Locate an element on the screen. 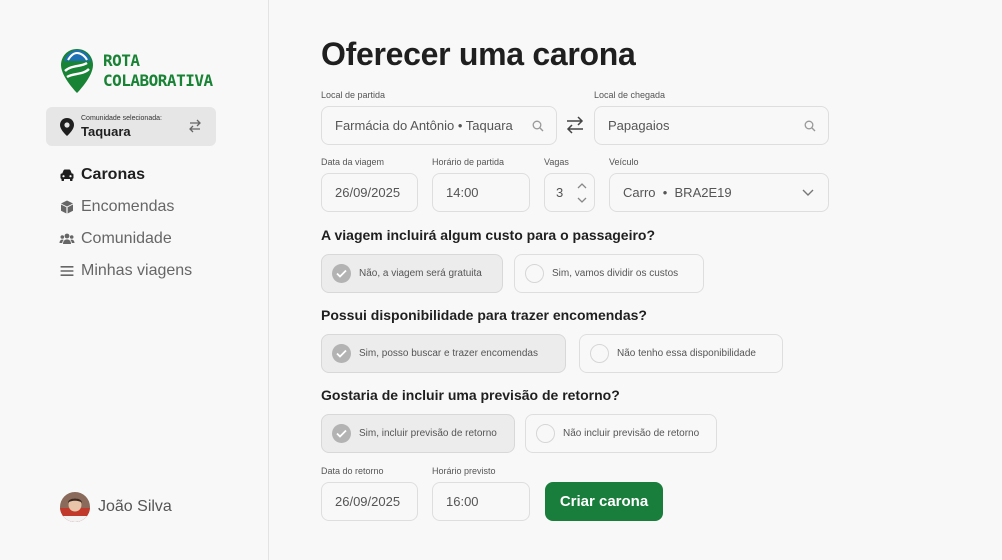 This screenshot has width=1002, height=560. brand-name: ROTA COLABORATIVA is located at coordinates (158, 71).